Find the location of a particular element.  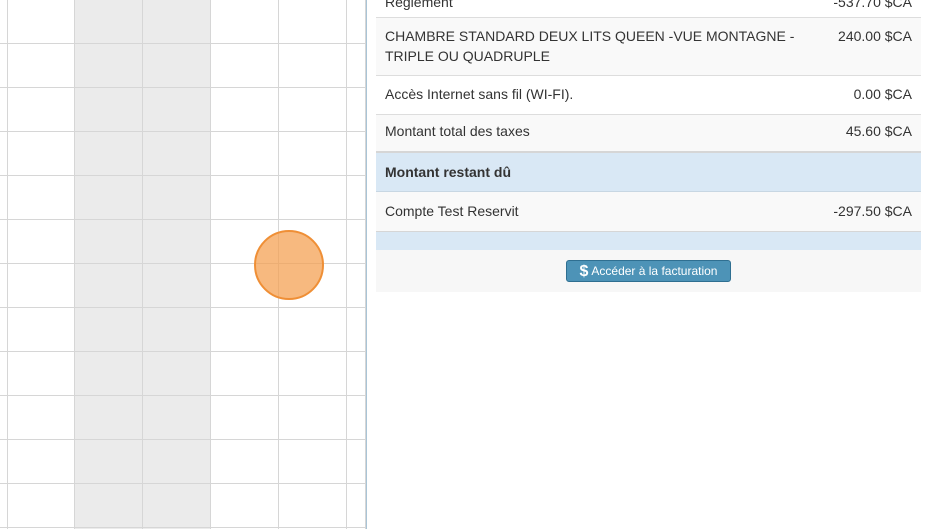

invoice-row: Règlement -537.70 $CA is located at coordinates (648, 9).